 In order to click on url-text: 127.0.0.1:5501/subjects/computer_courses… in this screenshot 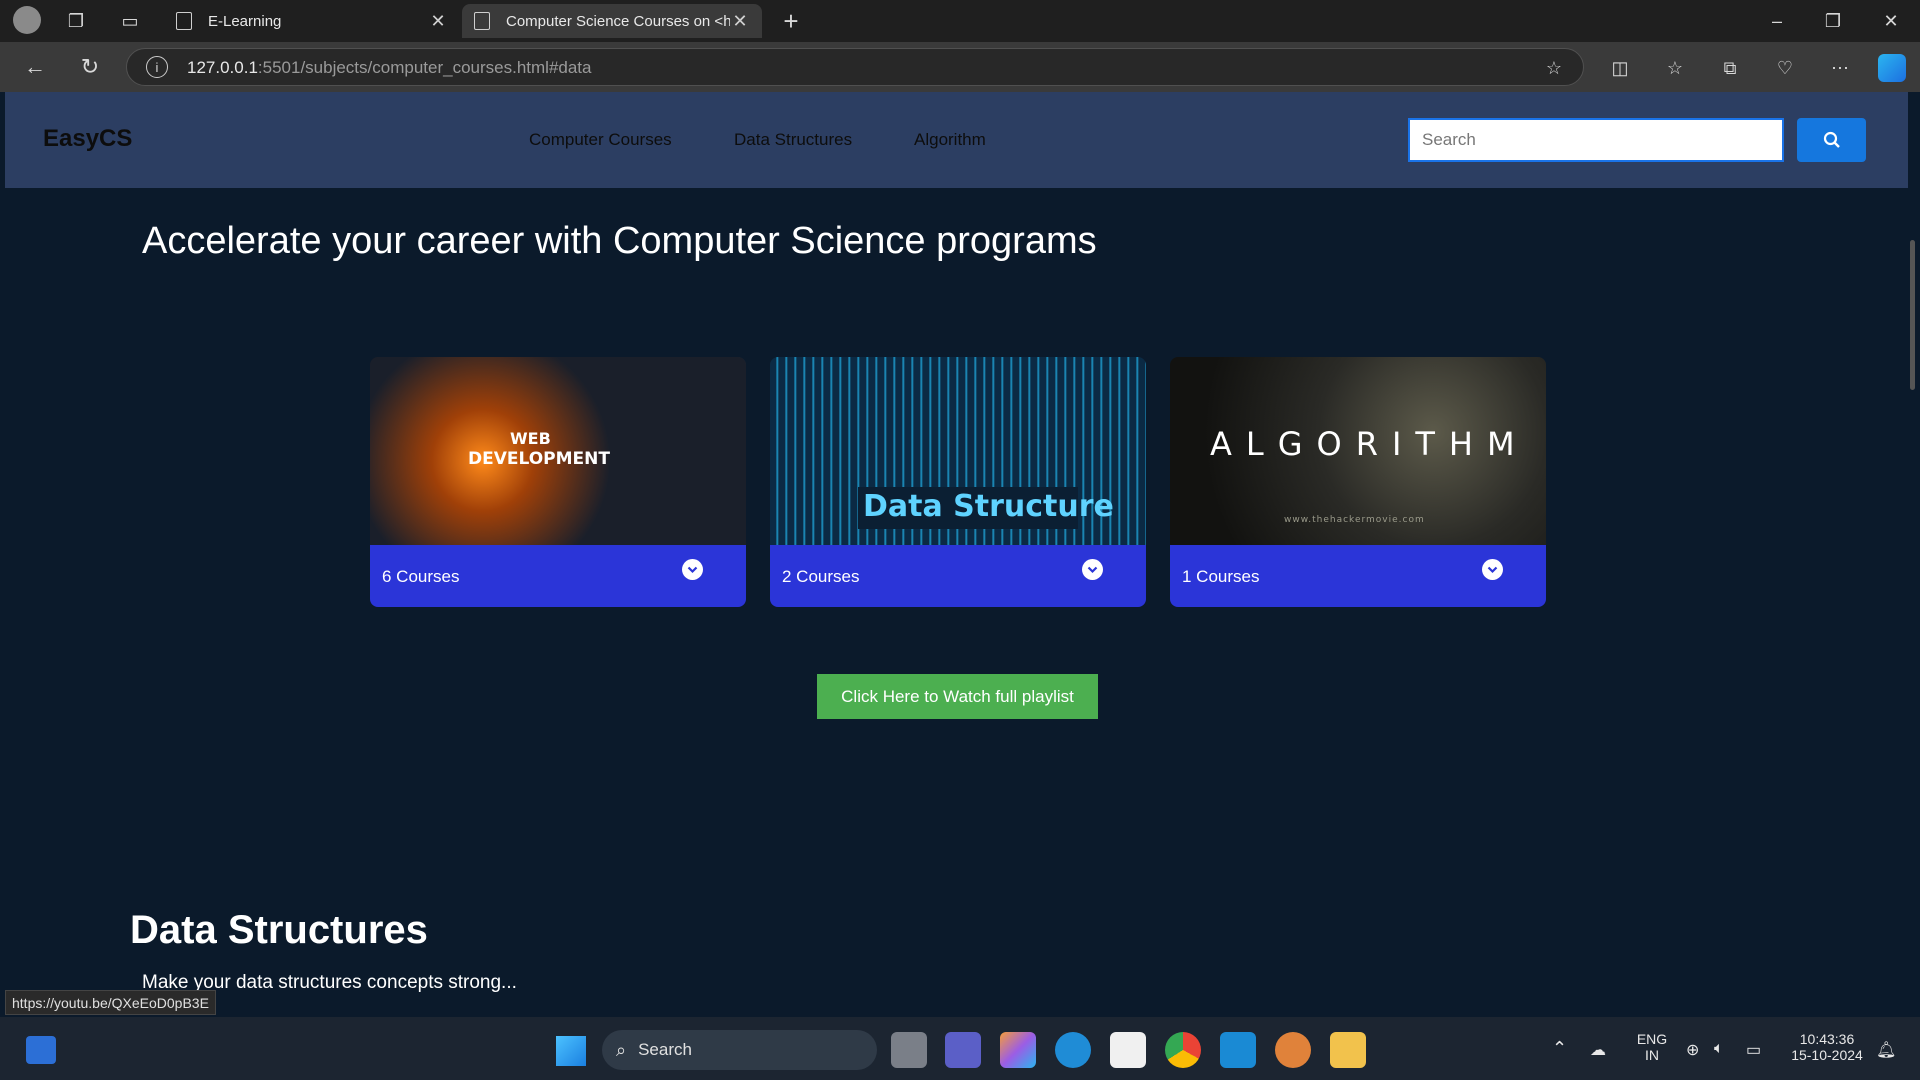, I will do `click(389, 68)`.